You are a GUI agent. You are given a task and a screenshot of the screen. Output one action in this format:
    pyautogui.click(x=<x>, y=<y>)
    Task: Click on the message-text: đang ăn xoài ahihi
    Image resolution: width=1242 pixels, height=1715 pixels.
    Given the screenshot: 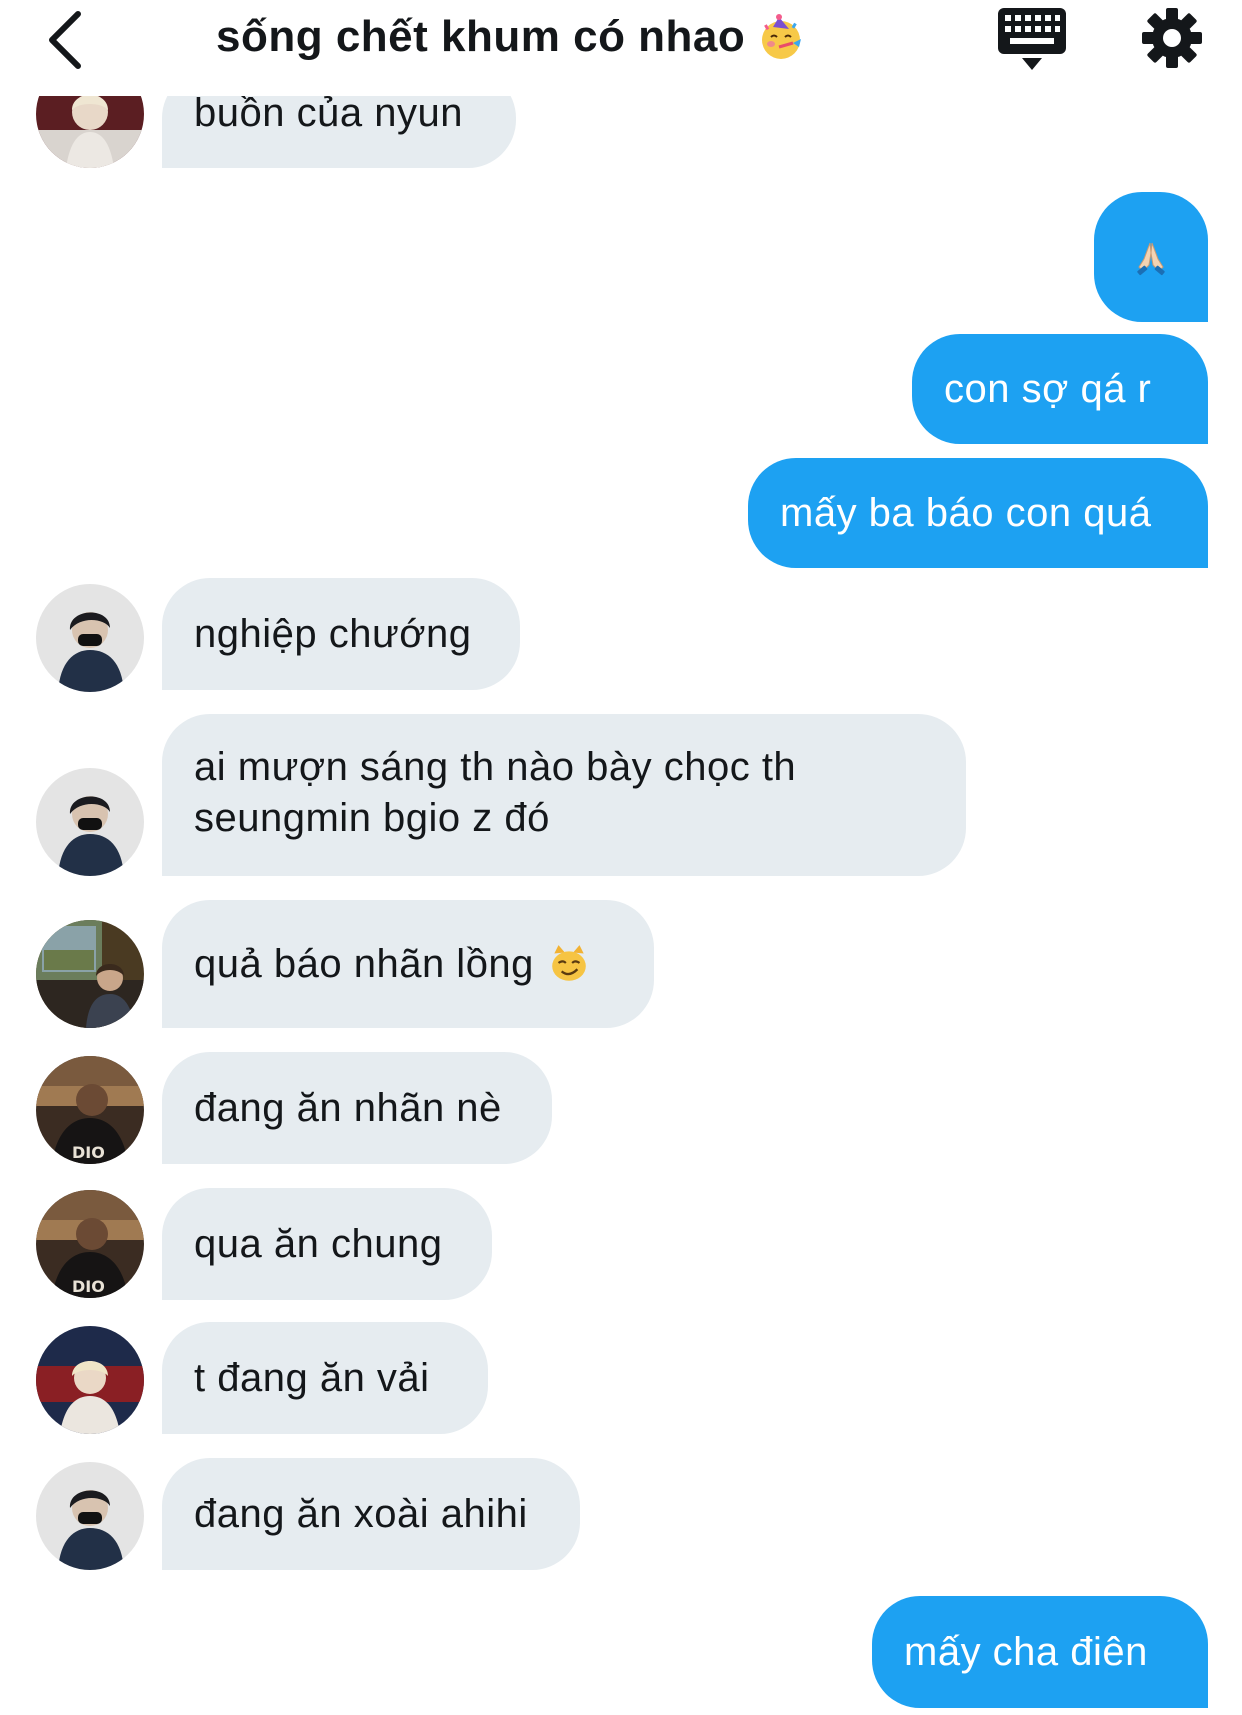 What is the action you would take?
    pyautogui.click(x=361, y=1513)
    